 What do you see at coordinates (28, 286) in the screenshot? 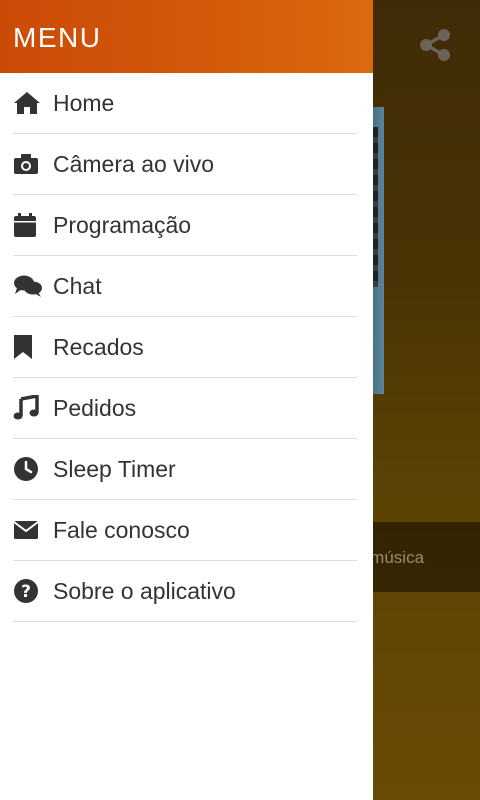
I see `chat-icon` at bounding box center [28, 286].